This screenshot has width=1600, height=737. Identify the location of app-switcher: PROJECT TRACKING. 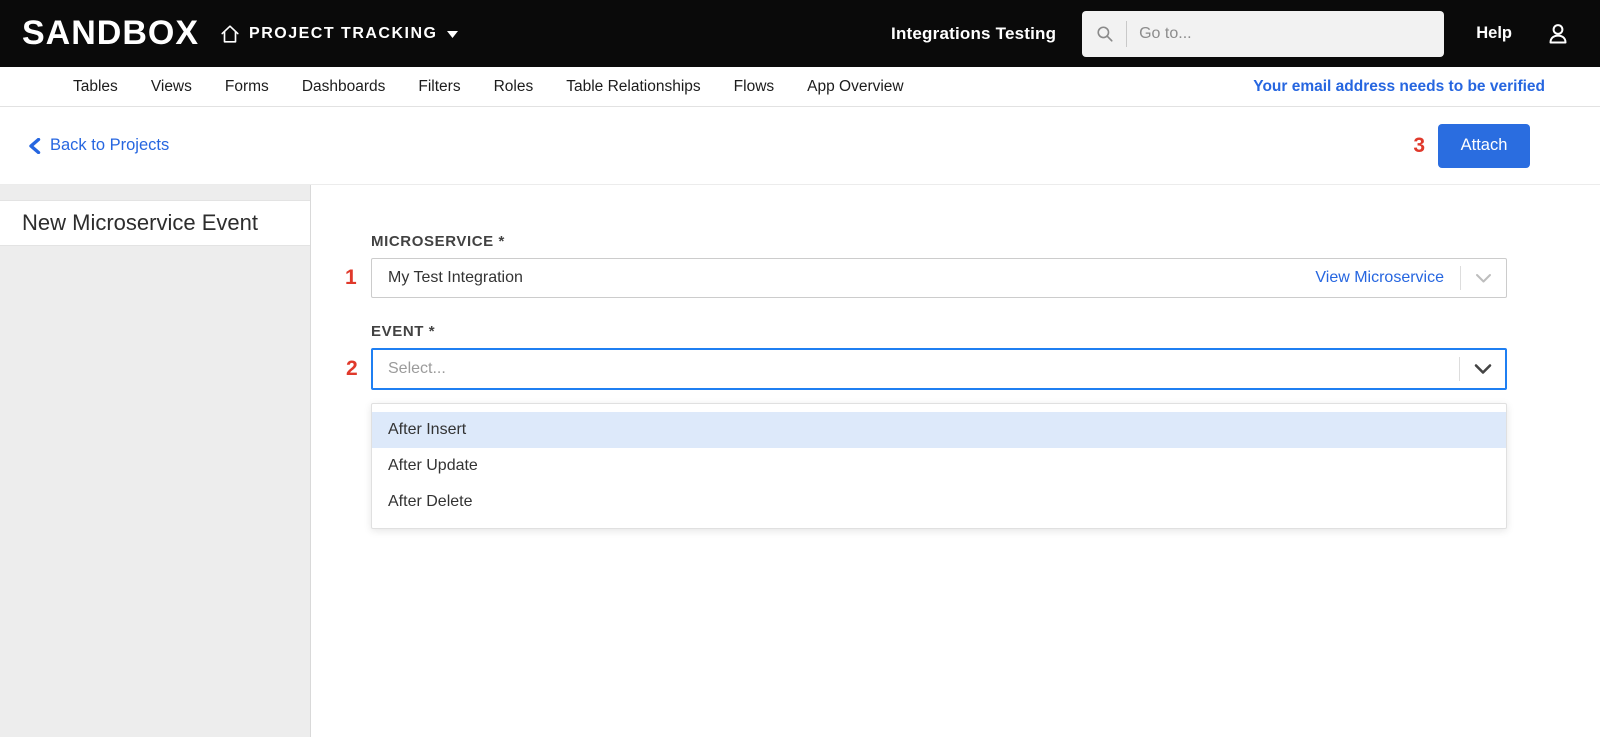
(339, 34).